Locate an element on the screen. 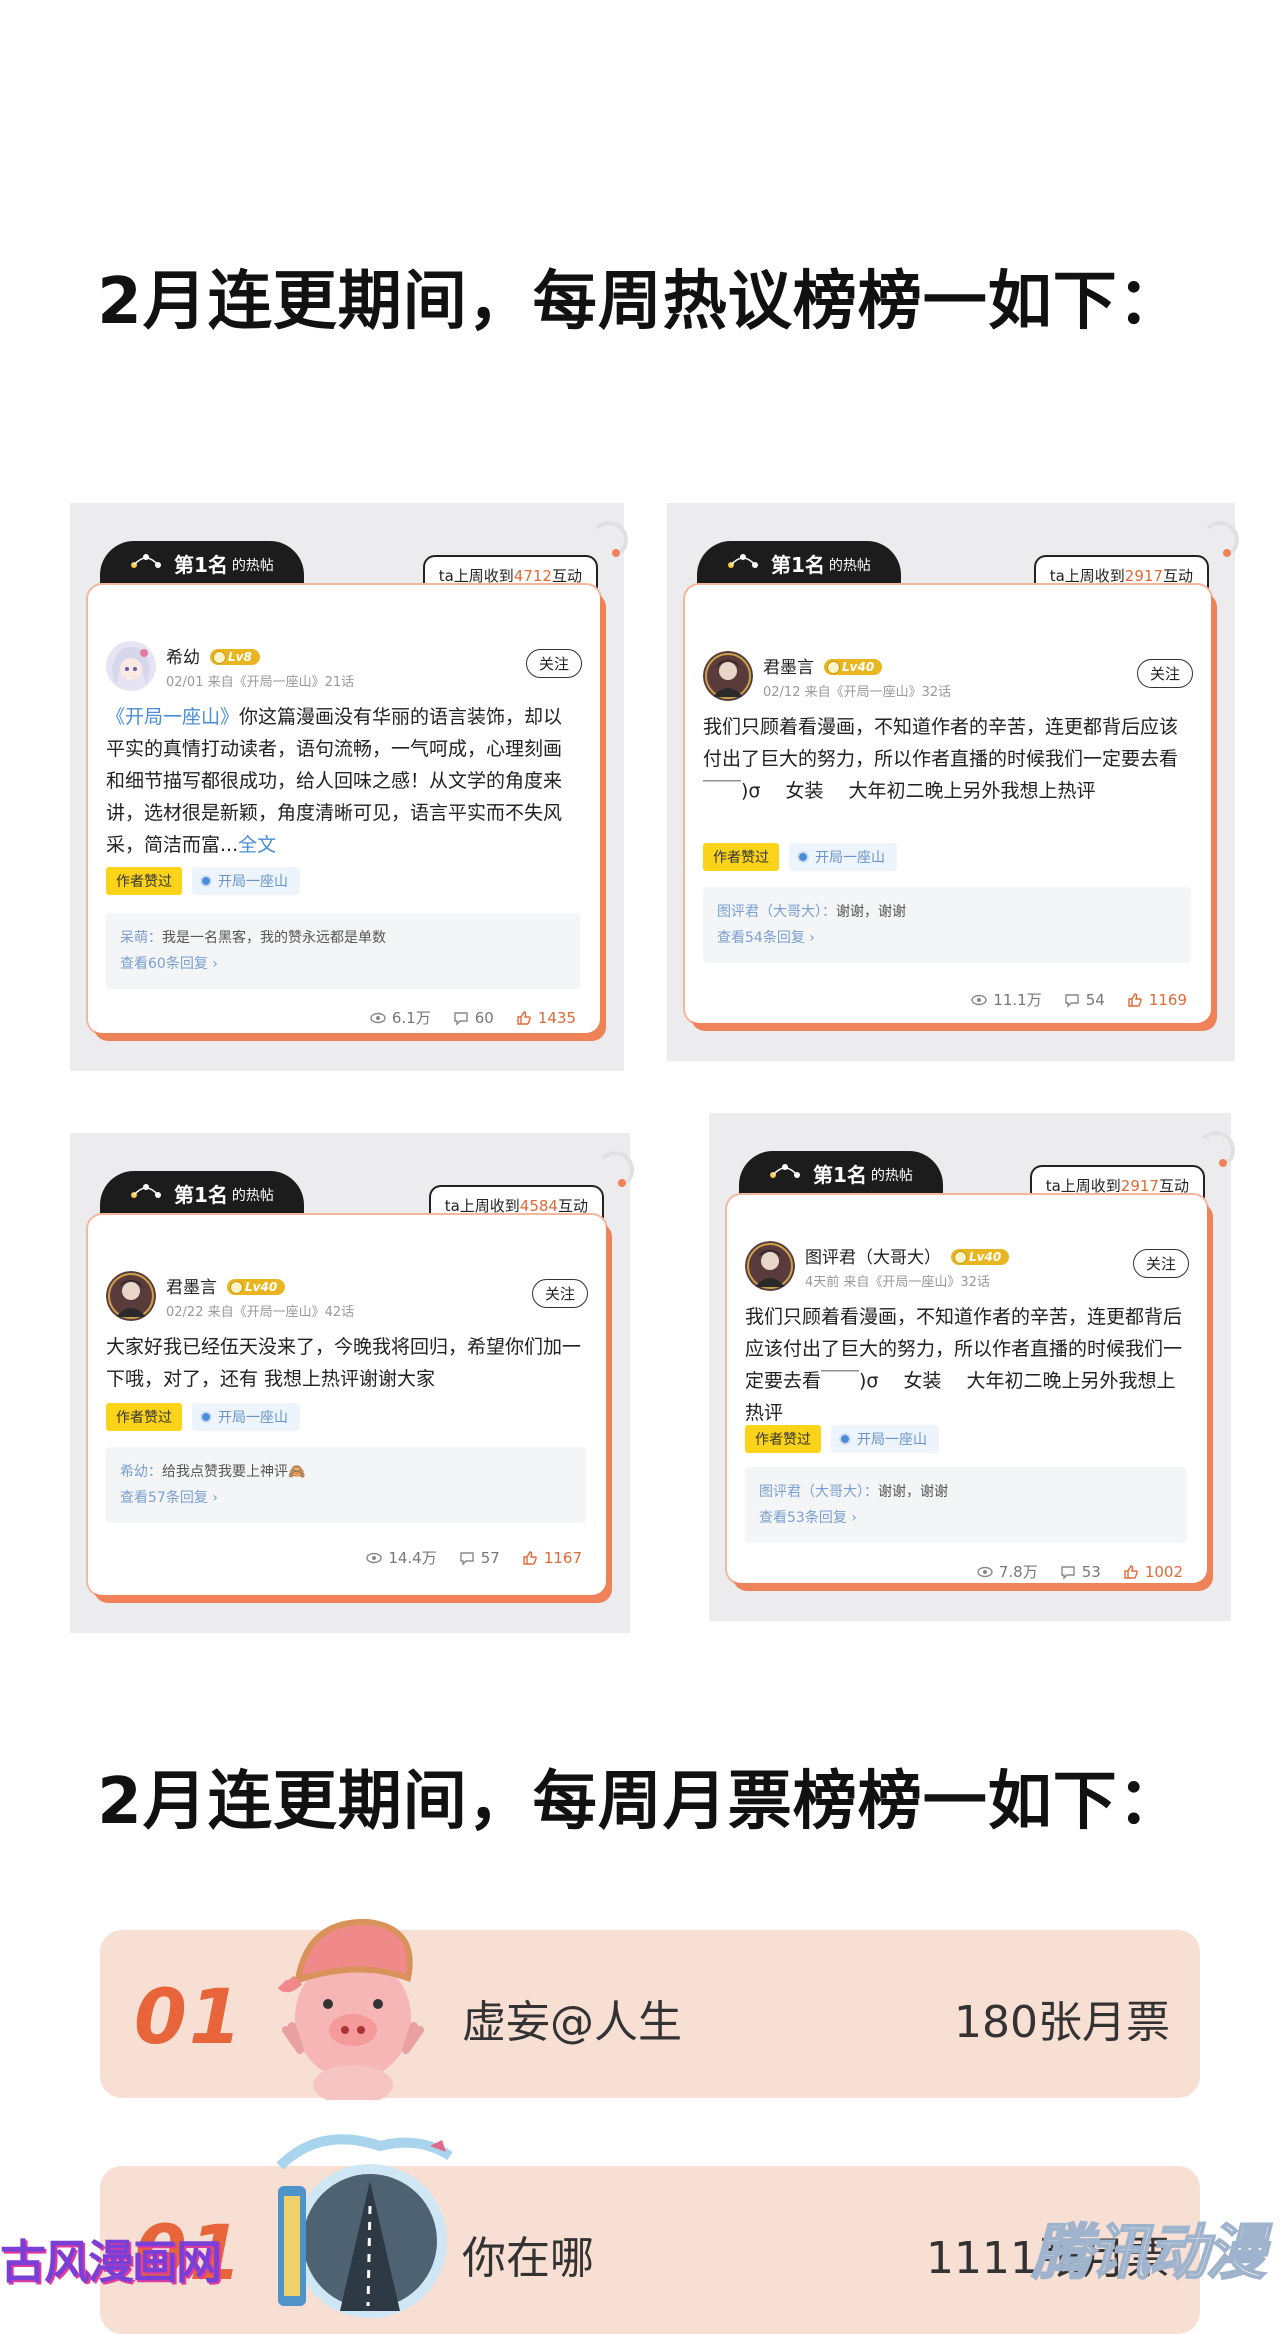 This screenshot has width=1280, height=2334. likes-stat: 1167 is located at coordinates (552, 1558).